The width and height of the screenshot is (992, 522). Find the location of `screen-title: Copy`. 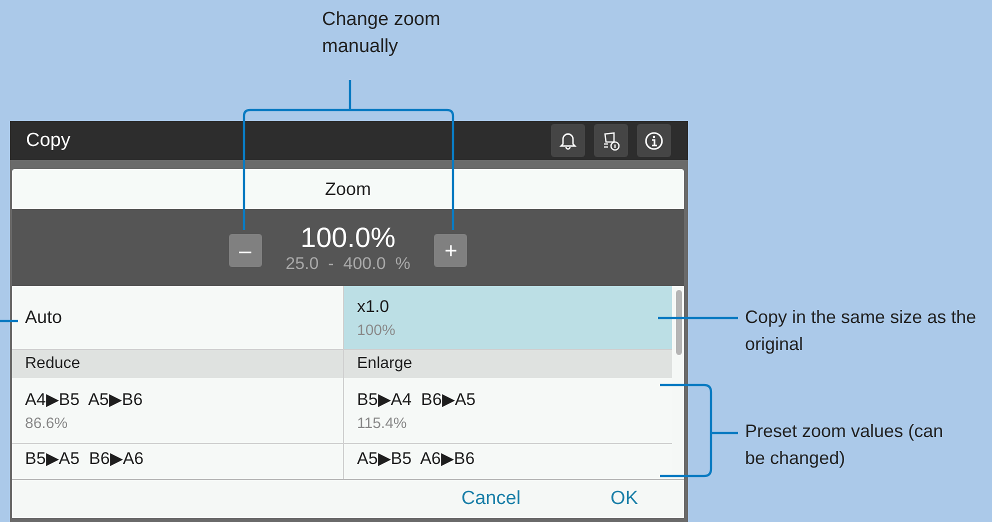

screen-title: Copy is located at coordinates (48, 141).